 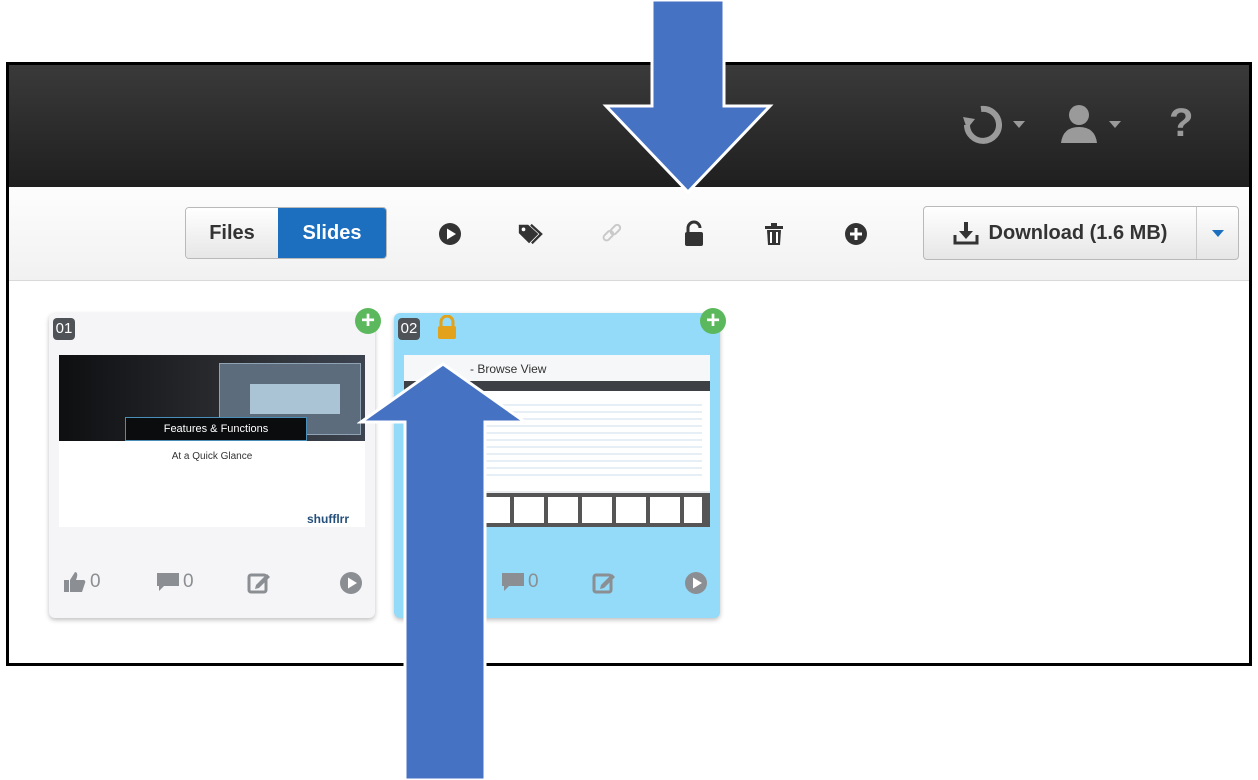 I want to click on thumbs-up-icon, so click(x=75, y=582).